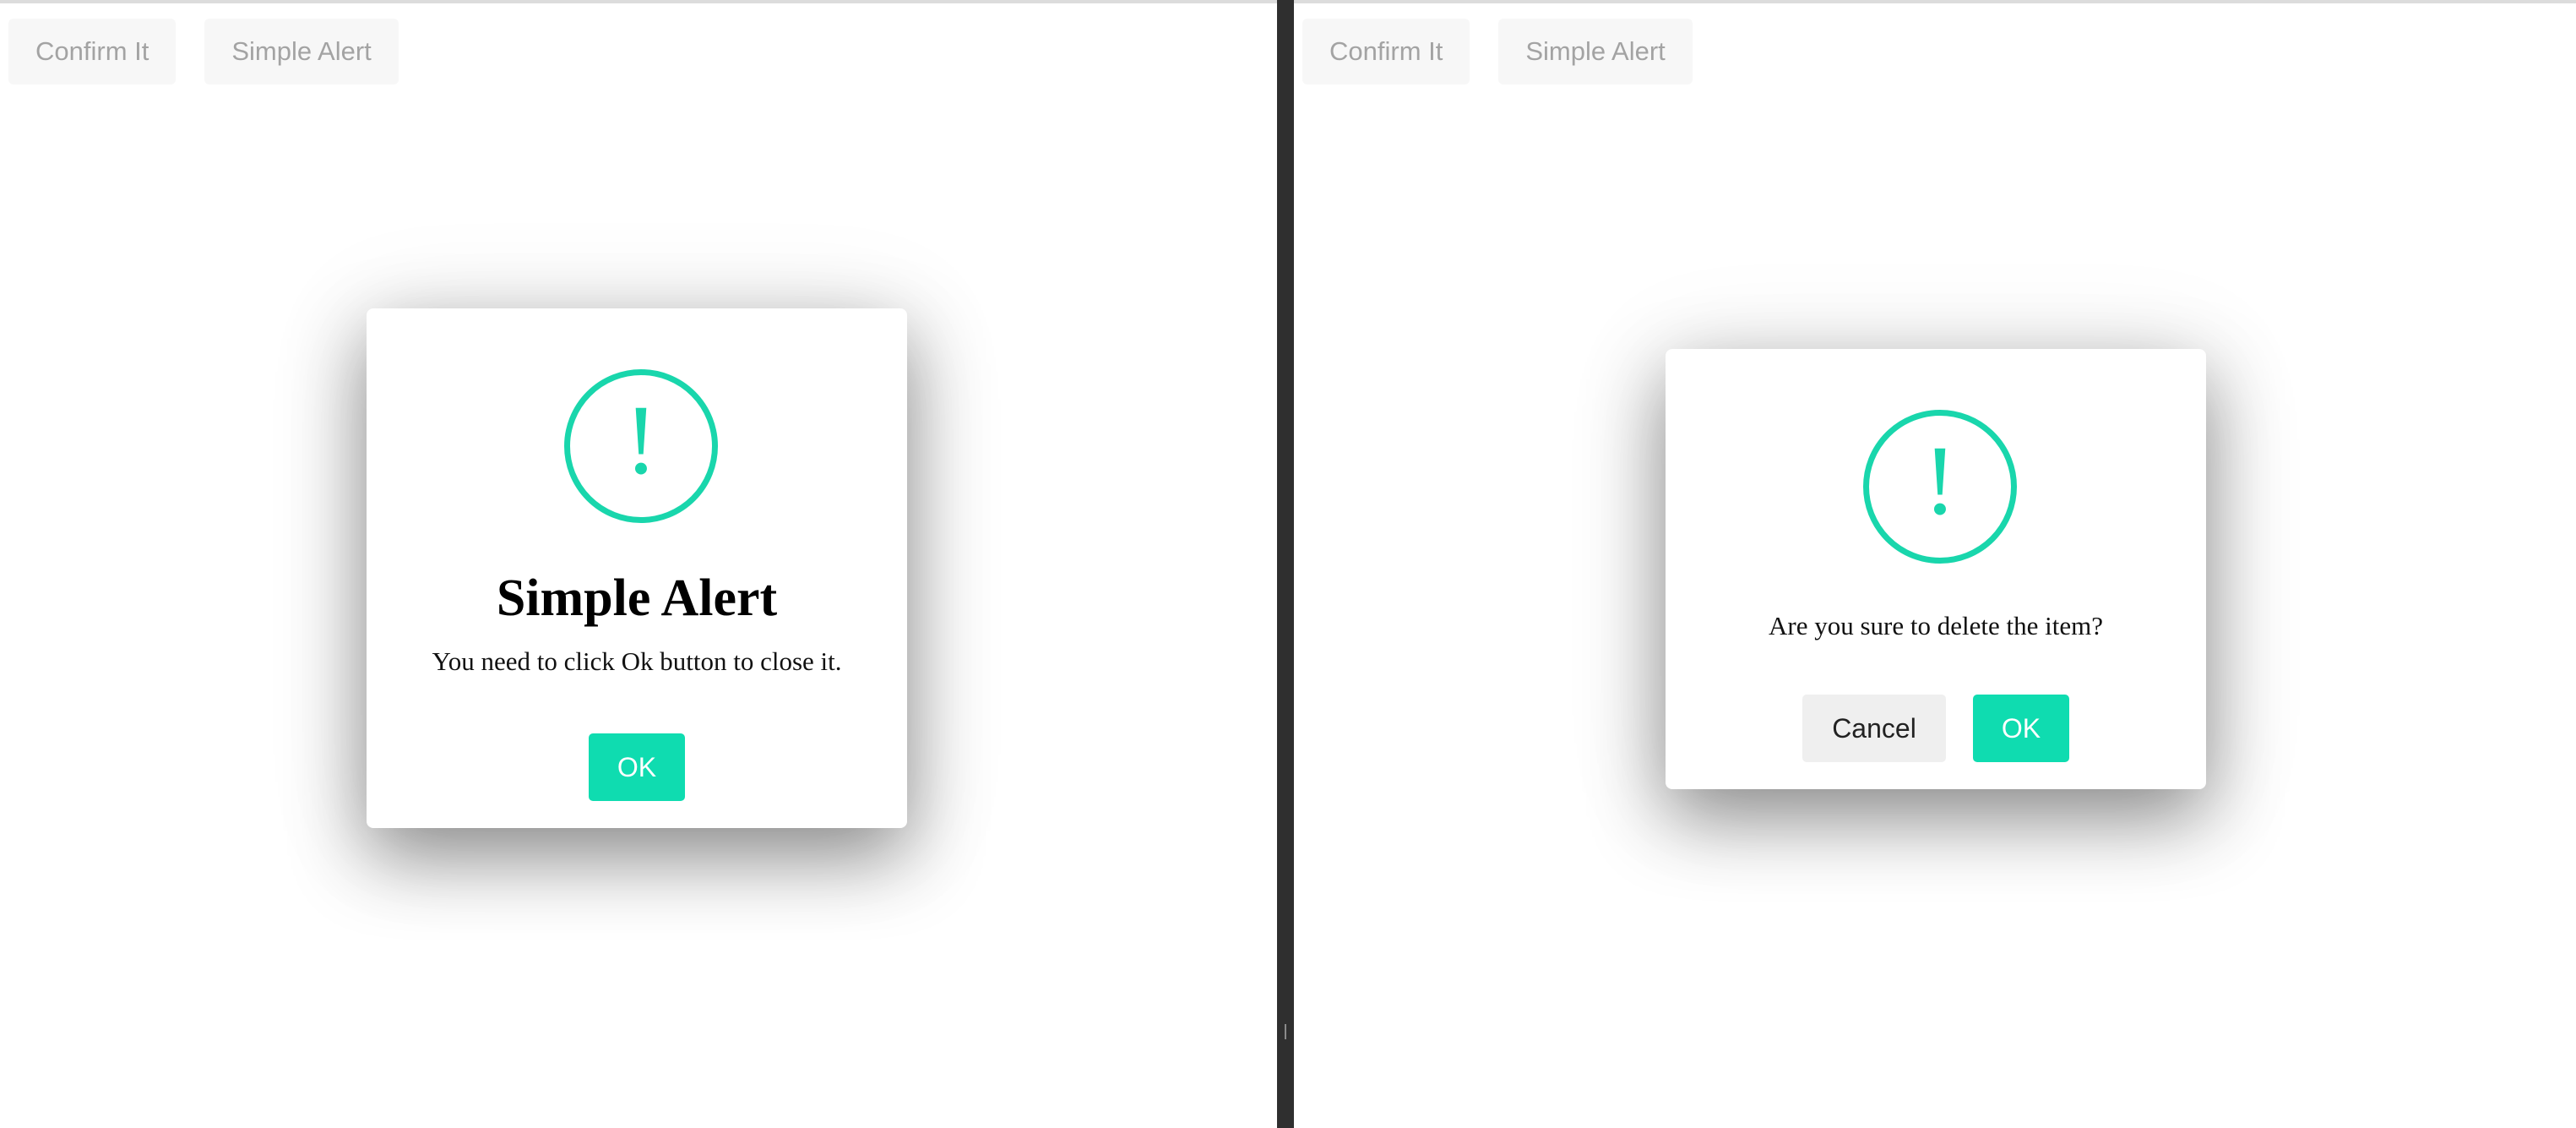  I want to click on dialog-title: Simple Alert, so click(637, 598).